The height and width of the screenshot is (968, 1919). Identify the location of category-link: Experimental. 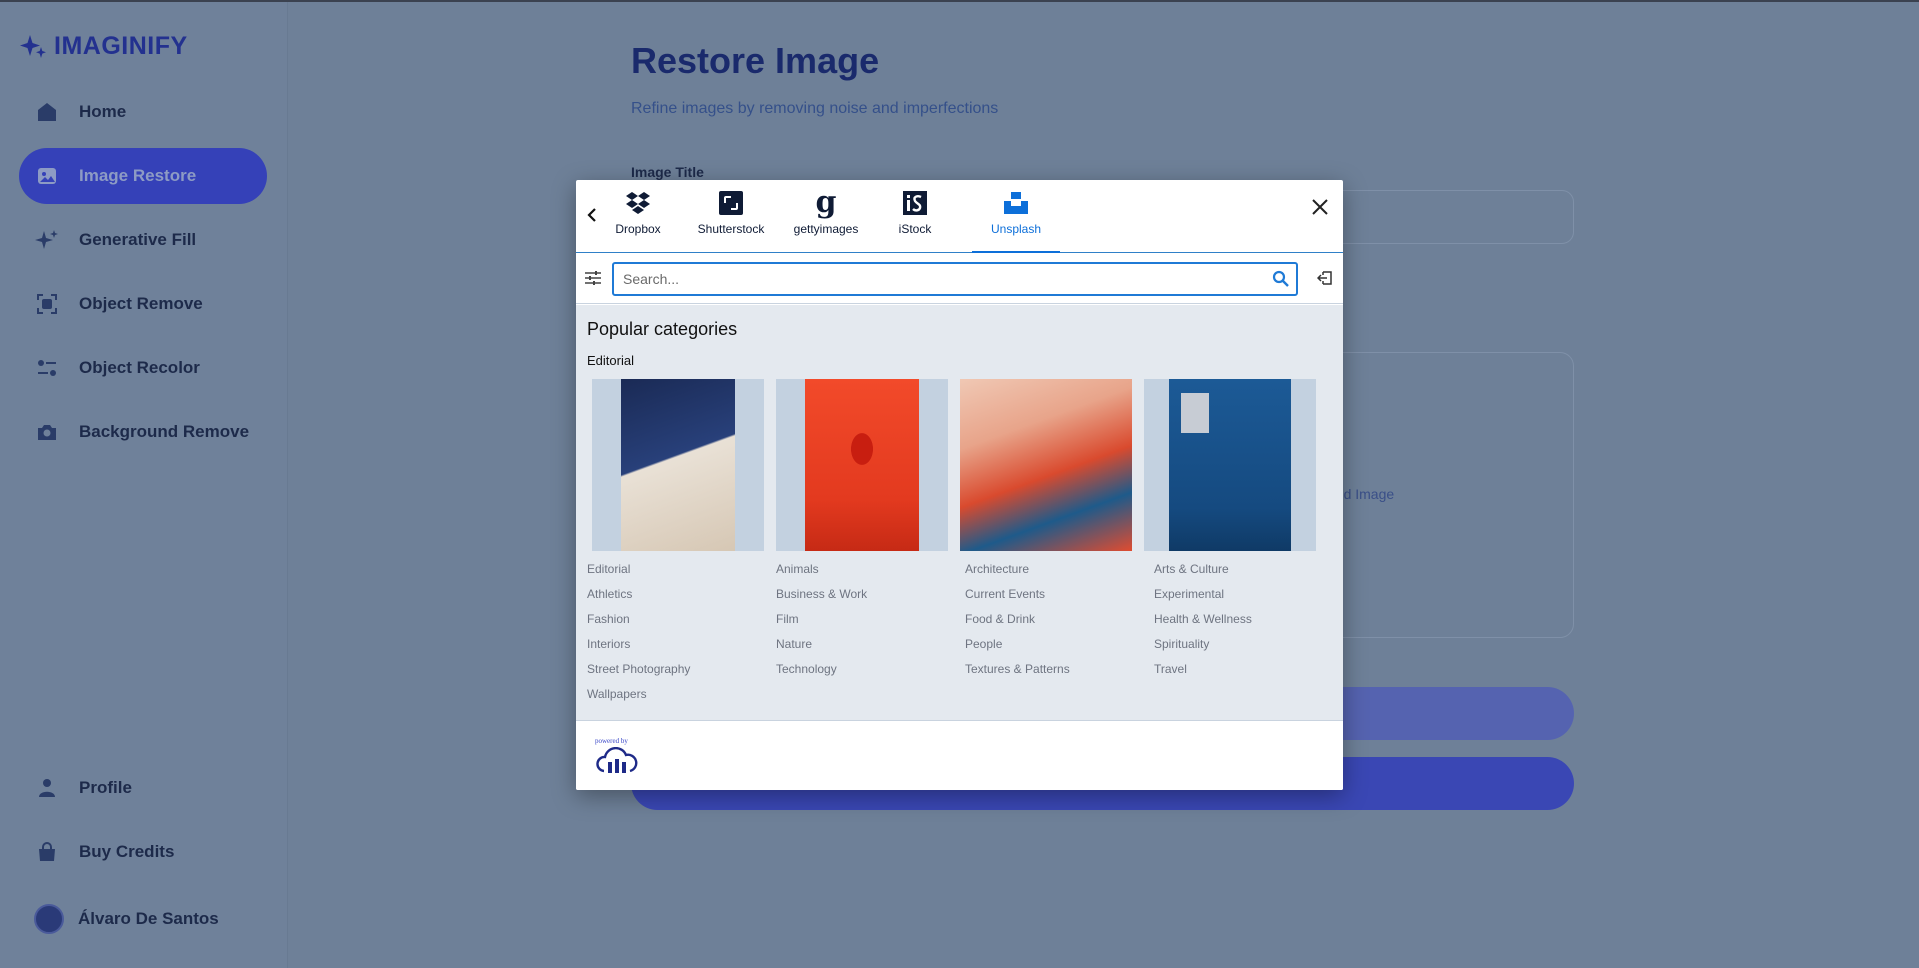
(1189, 594).